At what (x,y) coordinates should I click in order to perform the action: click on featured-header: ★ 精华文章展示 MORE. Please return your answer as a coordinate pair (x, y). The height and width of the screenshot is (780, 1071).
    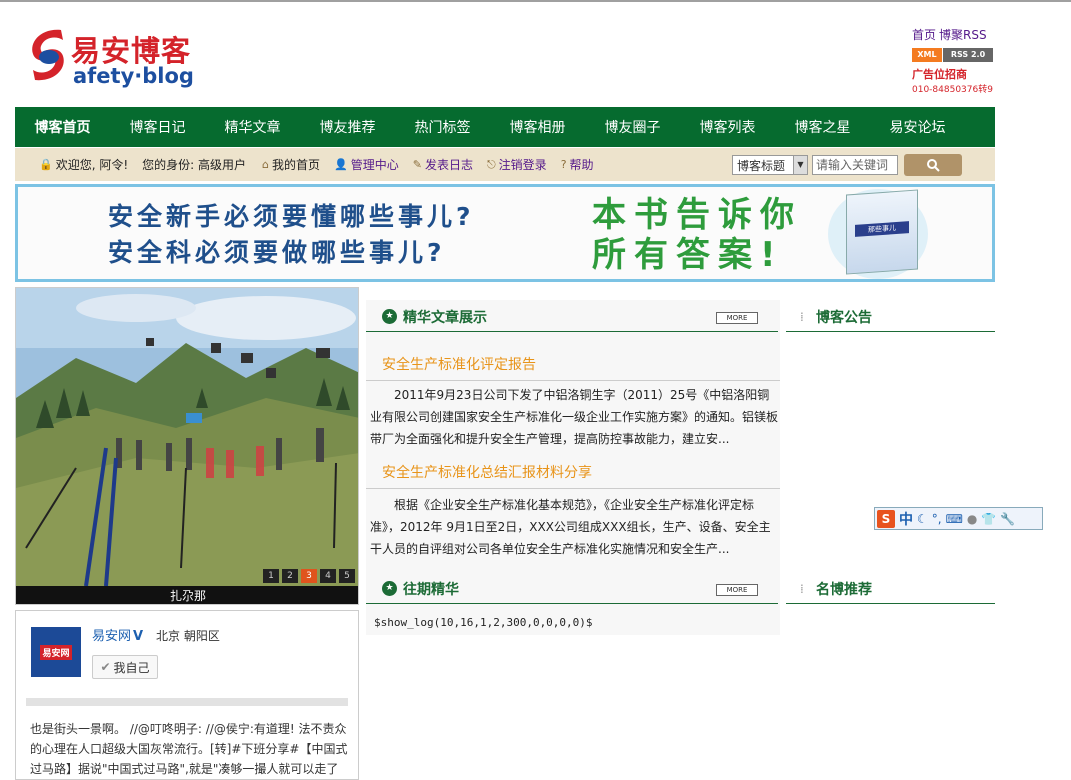
    Looking at the image, I should click on (572, 317).